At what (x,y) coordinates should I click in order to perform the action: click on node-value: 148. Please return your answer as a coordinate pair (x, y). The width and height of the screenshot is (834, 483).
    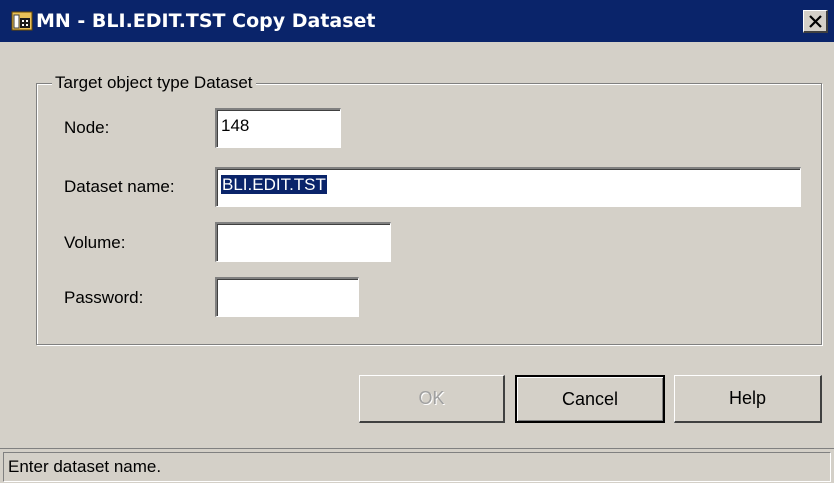
    Looking at the image, I should click on (235, 125).